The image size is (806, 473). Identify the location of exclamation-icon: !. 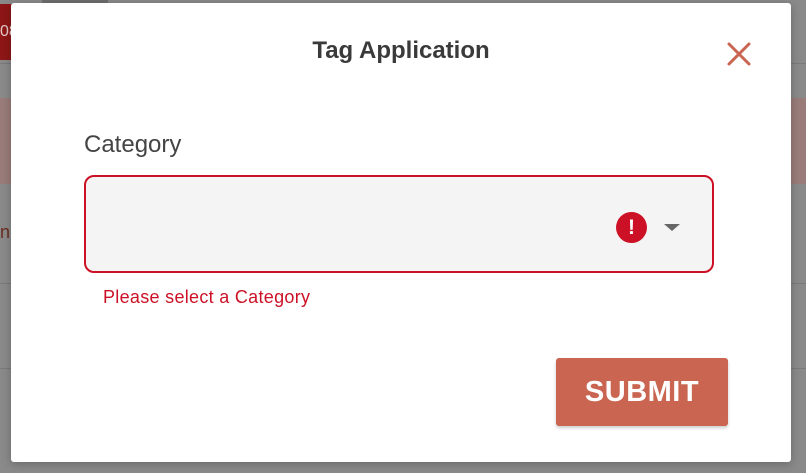
(631, 227).